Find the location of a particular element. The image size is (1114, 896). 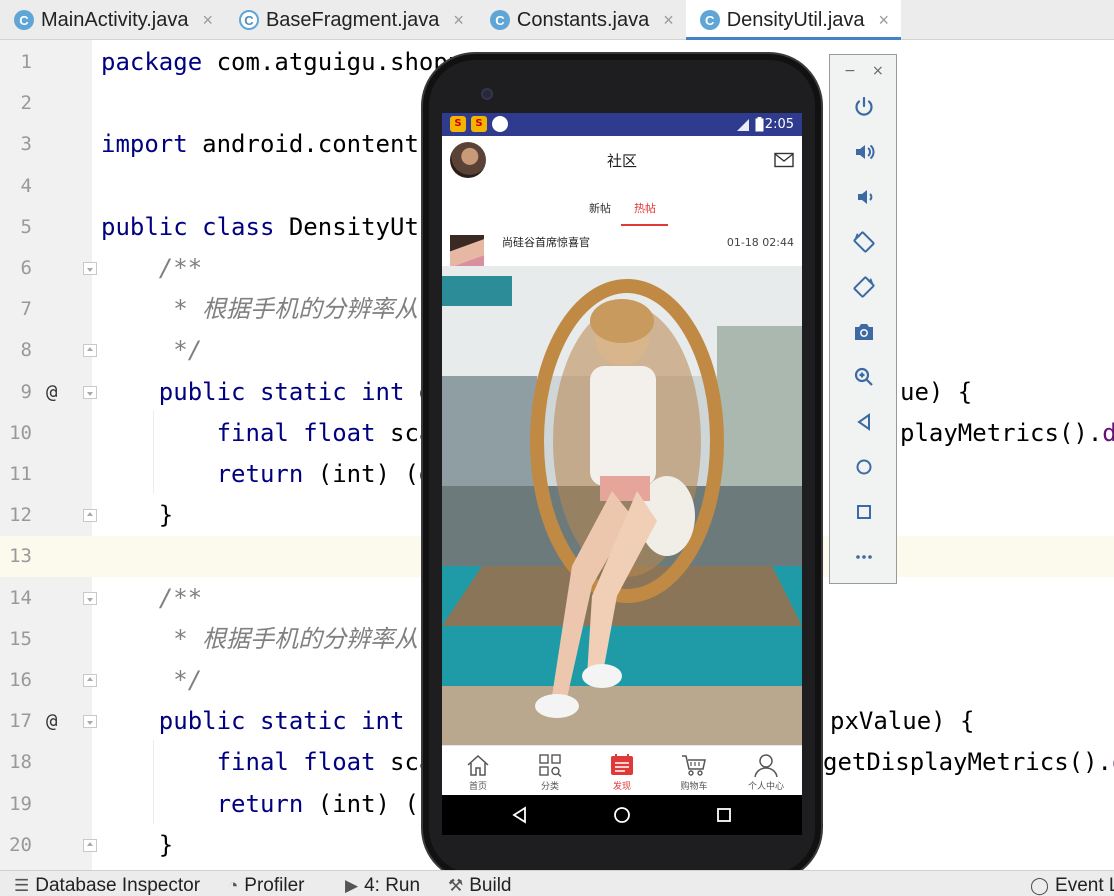

minimize-button: − is located at coordinates (850, 71).